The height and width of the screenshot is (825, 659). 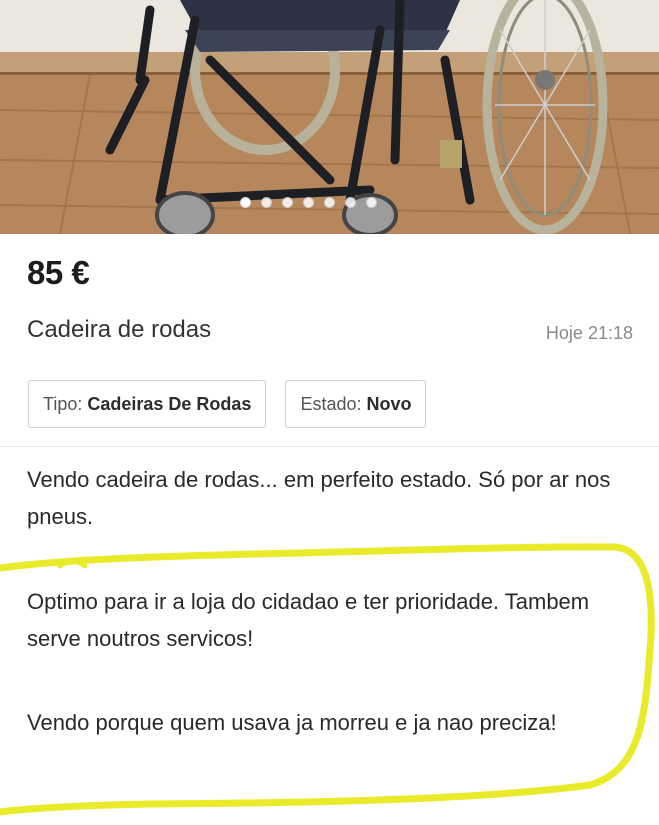 I want to click on attribute-chip-estado: Estado: Novo, so click(x=356, y=404).